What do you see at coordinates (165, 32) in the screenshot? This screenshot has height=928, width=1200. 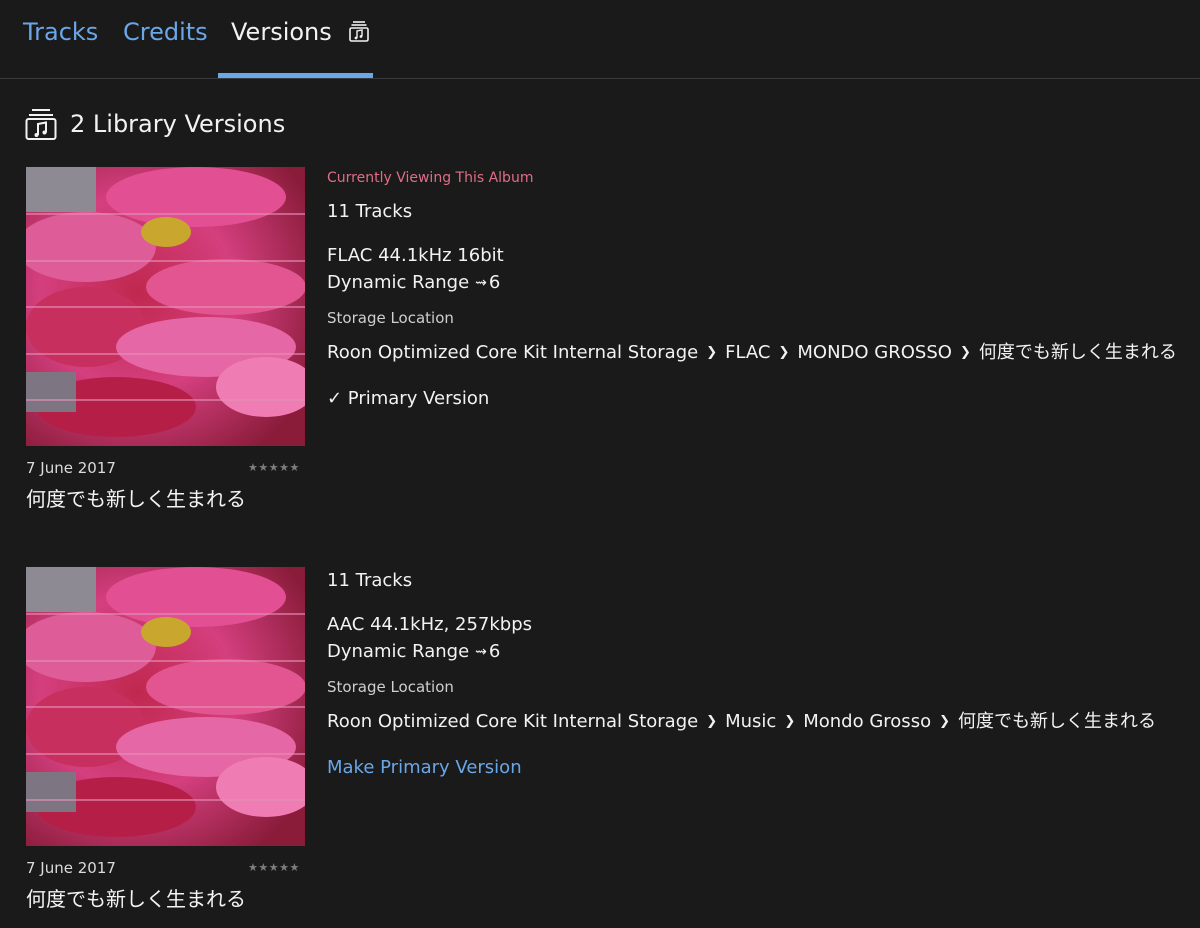 I see `tab-credits: Credits` at bounding box center [165, 32].